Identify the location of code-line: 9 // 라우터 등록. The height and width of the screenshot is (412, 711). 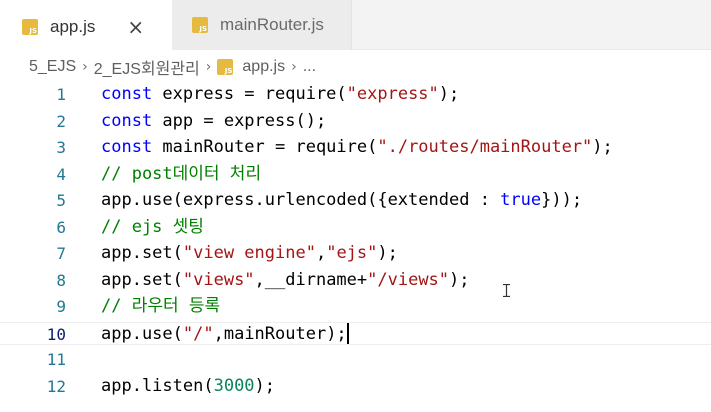
(355, 306).